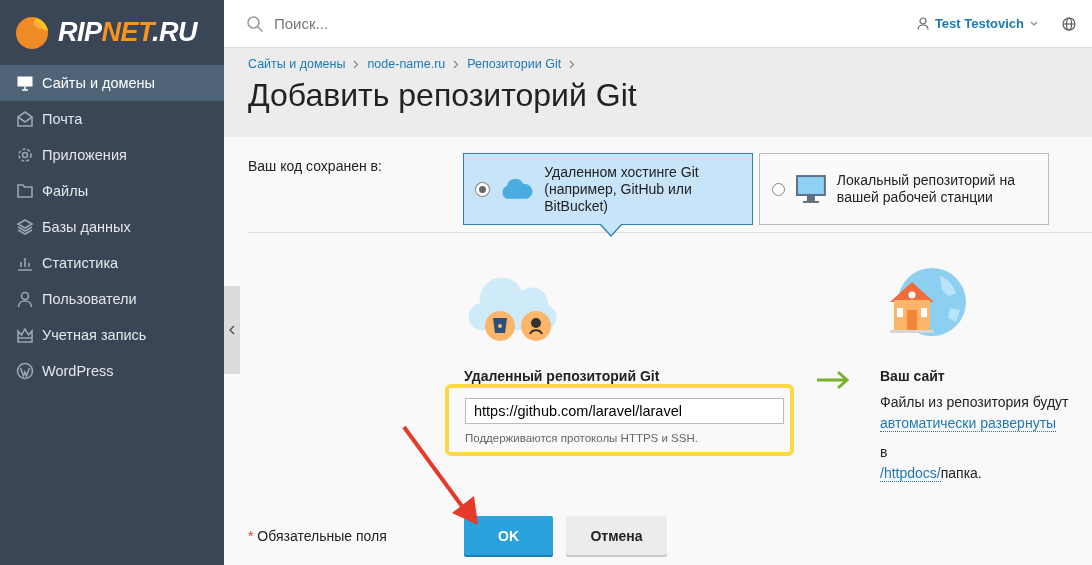  Describe the element at coordinates (112, 227) in the screenshot. I see `sidebar-item: Базы данных` at that location.